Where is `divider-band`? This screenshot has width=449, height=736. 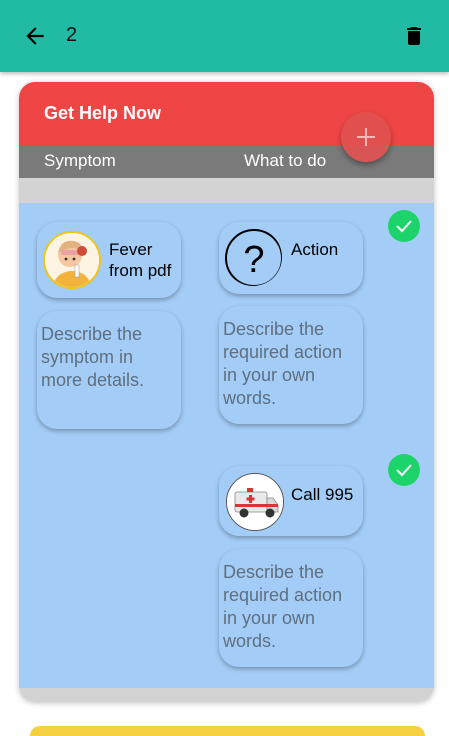
divider-band is located at coordinates (226, 190).